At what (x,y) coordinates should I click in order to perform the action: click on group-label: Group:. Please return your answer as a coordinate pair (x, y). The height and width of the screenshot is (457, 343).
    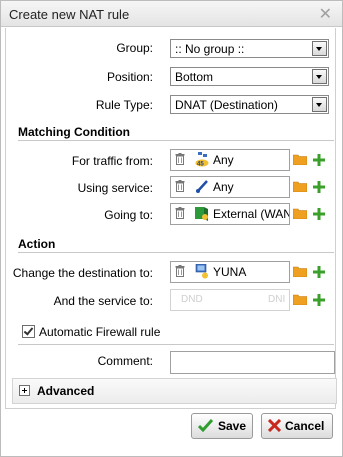
    Looking at the image, I should click on (134, 48).